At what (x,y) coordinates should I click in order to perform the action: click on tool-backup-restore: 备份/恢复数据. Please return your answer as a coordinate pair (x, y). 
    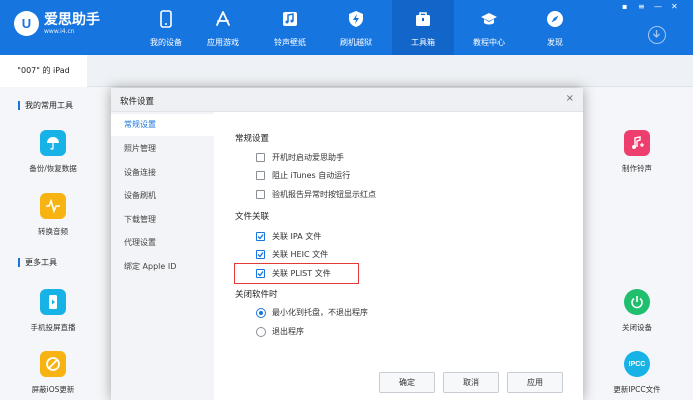
    Looking at the image, I should click on (53, 152).